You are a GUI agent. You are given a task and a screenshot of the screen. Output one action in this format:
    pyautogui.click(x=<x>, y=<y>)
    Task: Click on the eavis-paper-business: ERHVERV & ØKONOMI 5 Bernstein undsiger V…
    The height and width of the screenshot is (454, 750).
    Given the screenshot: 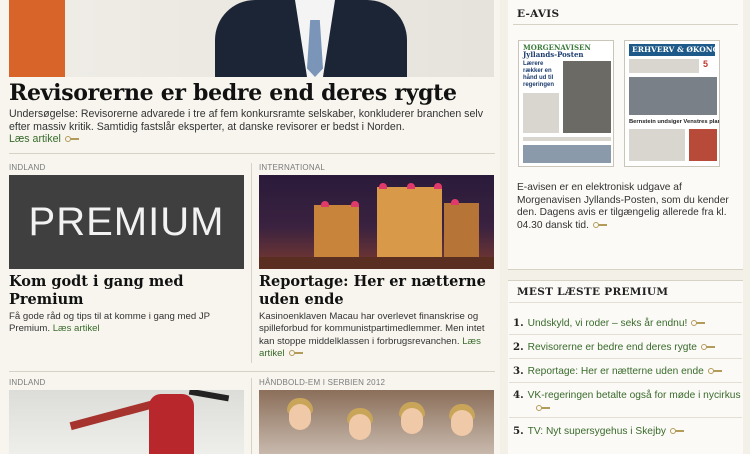 What is the action you would take?
    pyautogui.click(x=672, y=103)
    